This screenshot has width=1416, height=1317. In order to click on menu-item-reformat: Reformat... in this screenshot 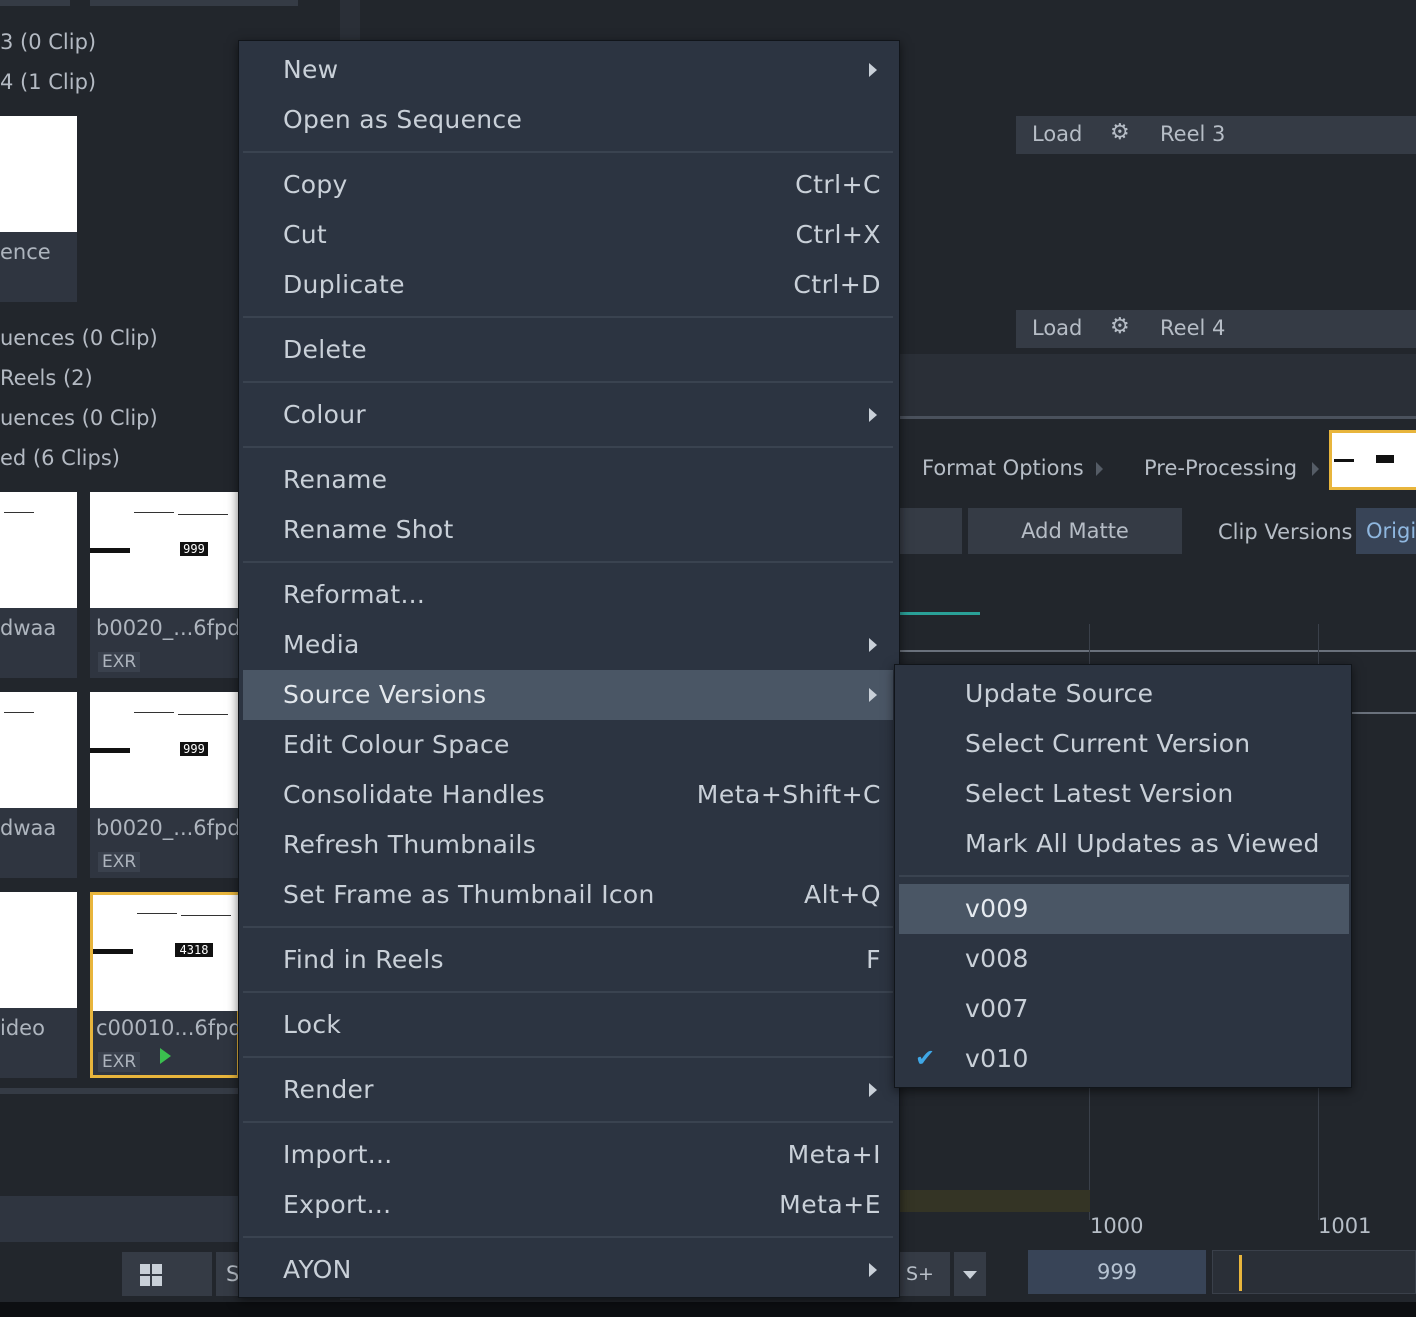, I will do `click(568, 595)`.